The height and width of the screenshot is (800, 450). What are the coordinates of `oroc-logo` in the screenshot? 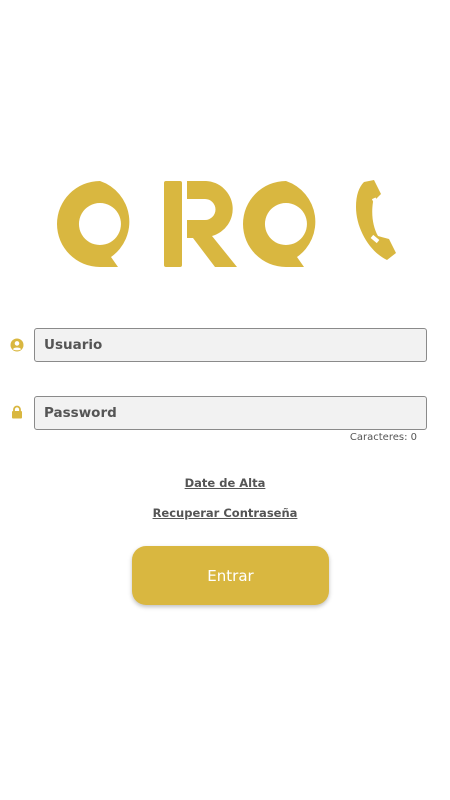 It's located at (226, 223).